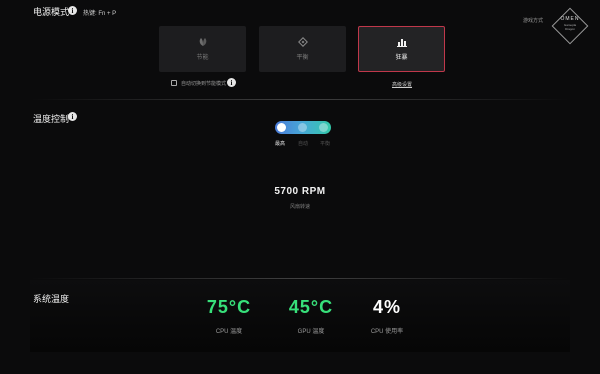 This screenshot has width=600, height=374. Describe the element at coordinates (229, 307) in the screenshot. I see `cpu-temp-value: 75°C` at that location.